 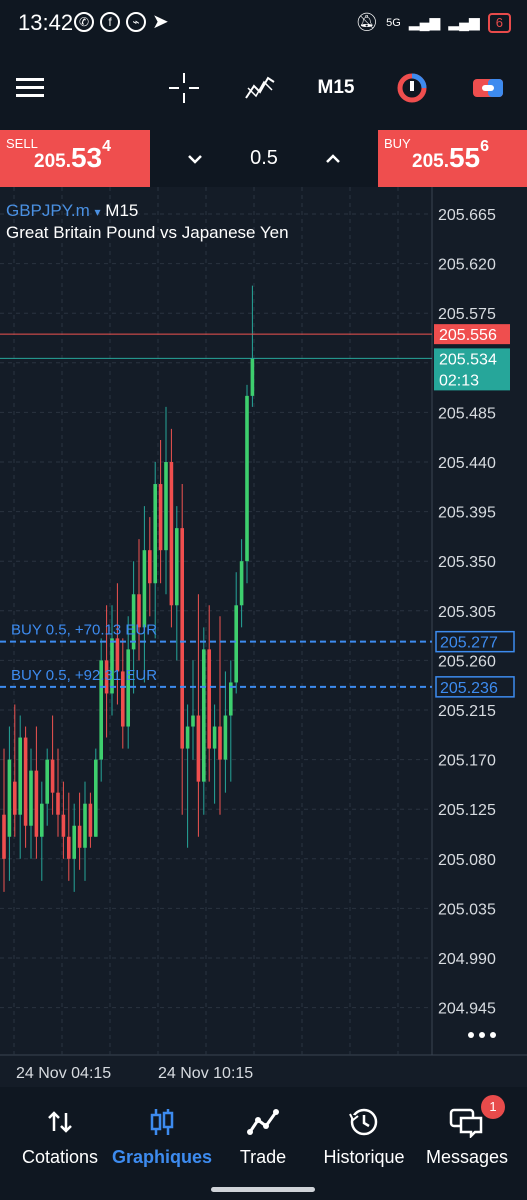 What do you see at coordinates (467, 909) in the screenshot?
I see `y-tick-label: 205.035` at bounding box center [467, 909].